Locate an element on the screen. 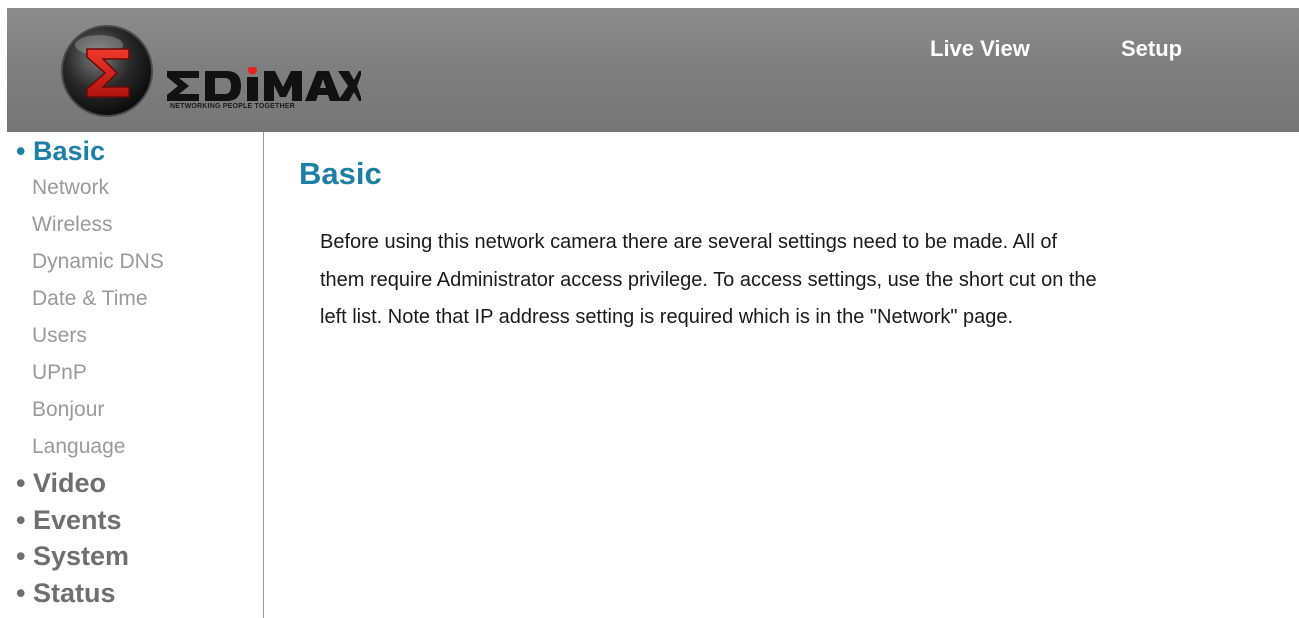  sidebar-item-wireless: Wireless is located at coordinates (90, 224).